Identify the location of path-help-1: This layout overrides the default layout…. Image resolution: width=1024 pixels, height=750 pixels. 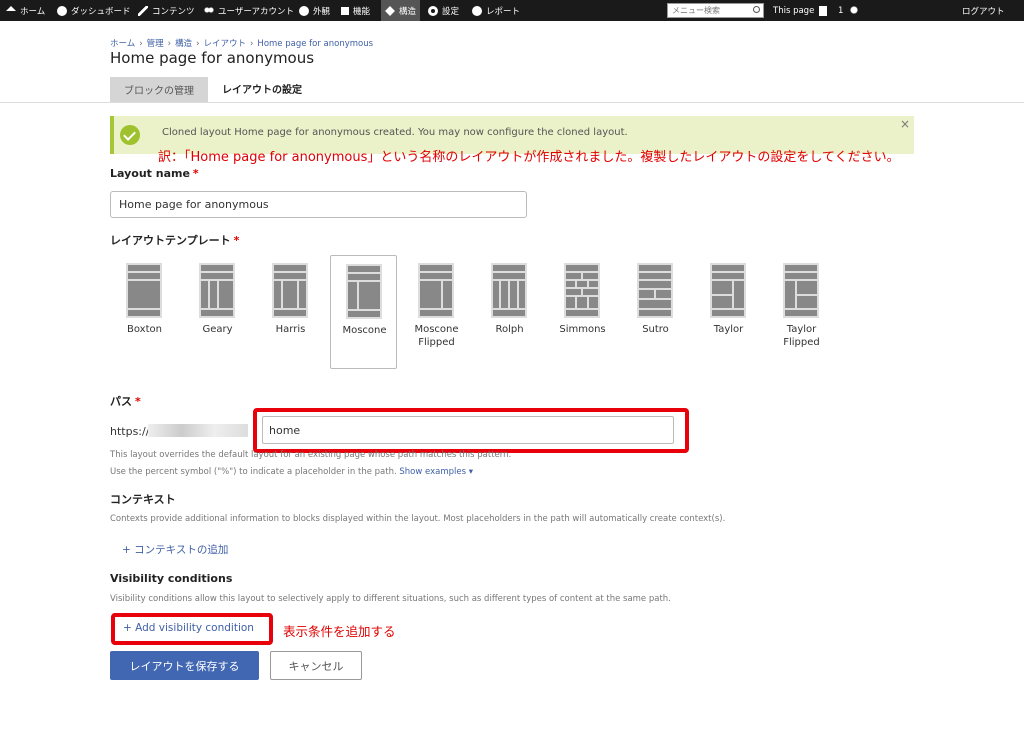
(311, 455).